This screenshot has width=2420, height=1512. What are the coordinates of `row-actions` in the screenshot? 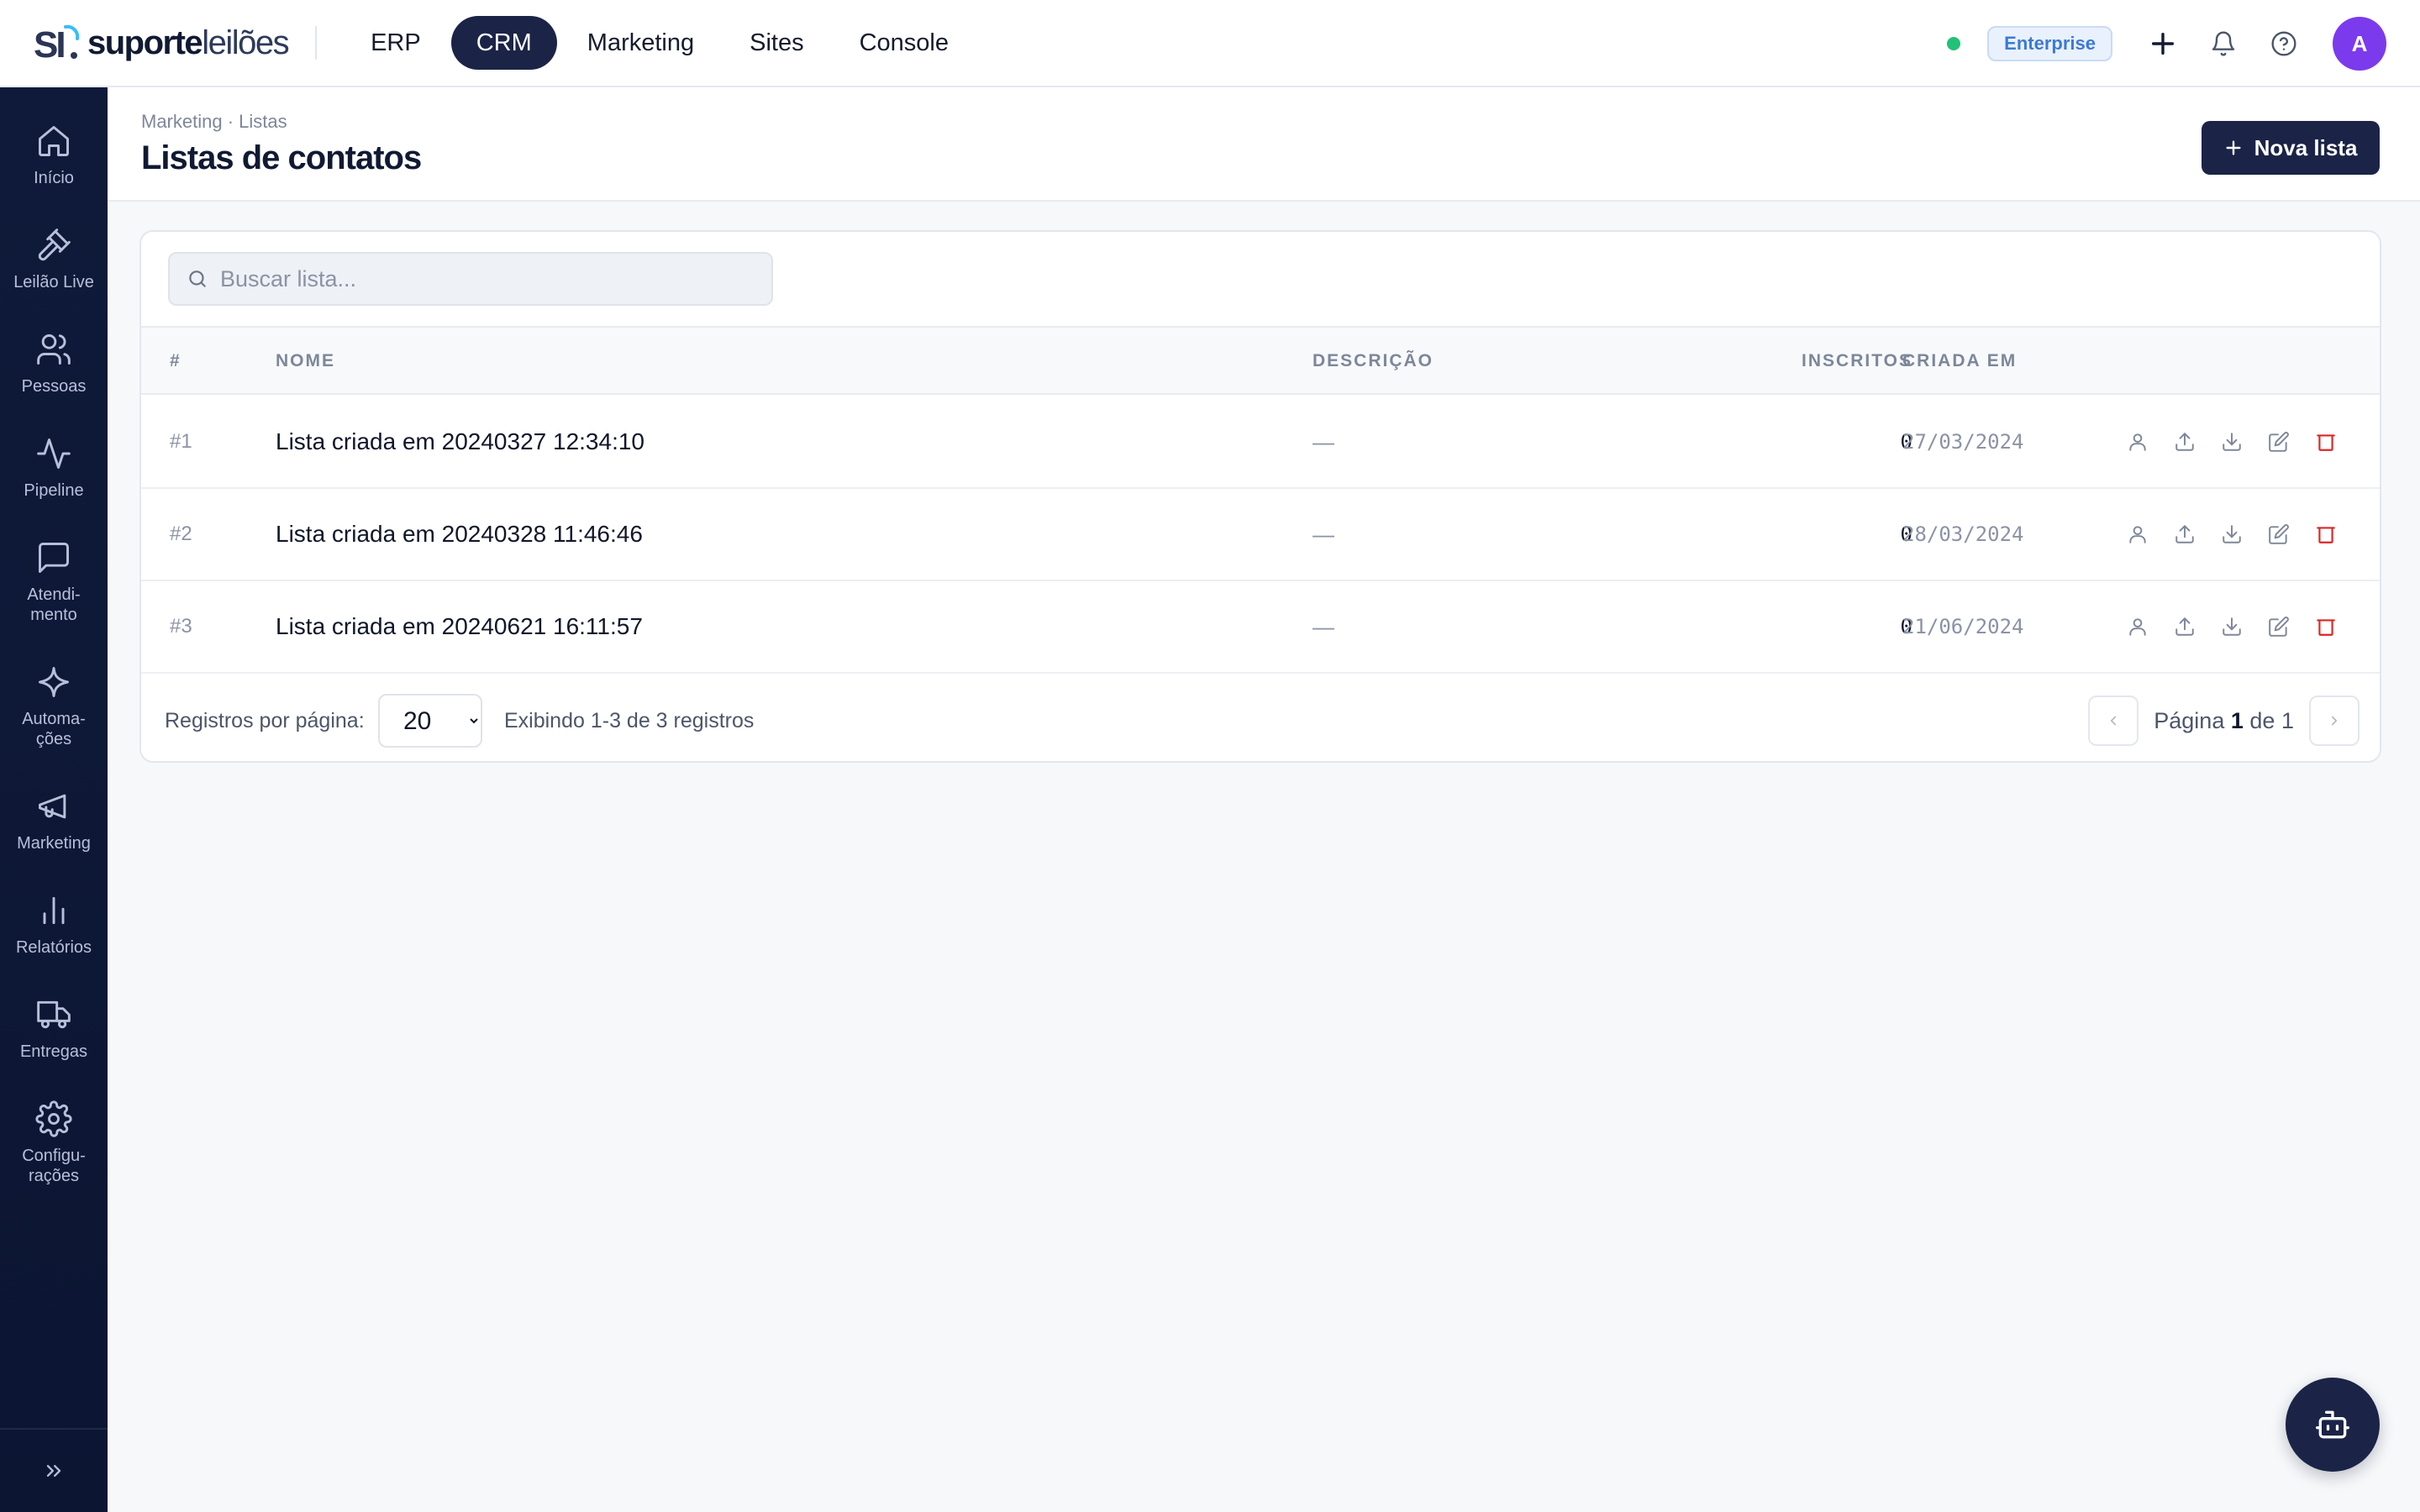 It's located at (2231, 534).